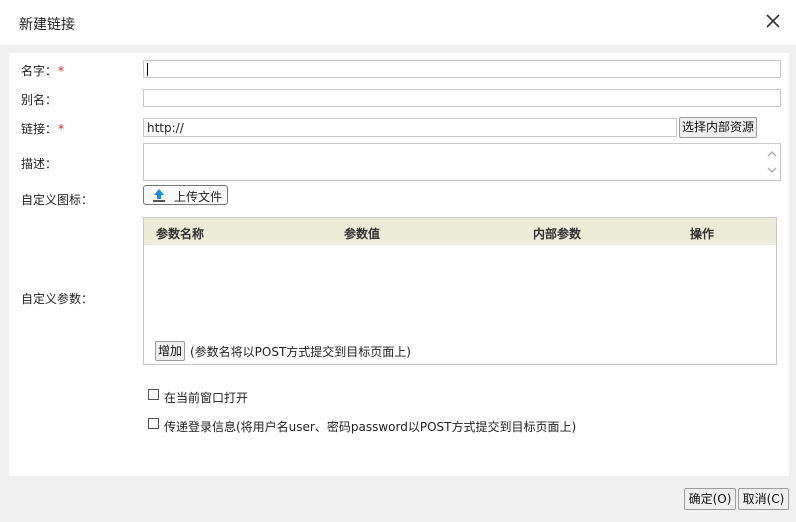 The height and width of the screenshot is (522, 796). I want to click on close-icon, so click(773, 21).